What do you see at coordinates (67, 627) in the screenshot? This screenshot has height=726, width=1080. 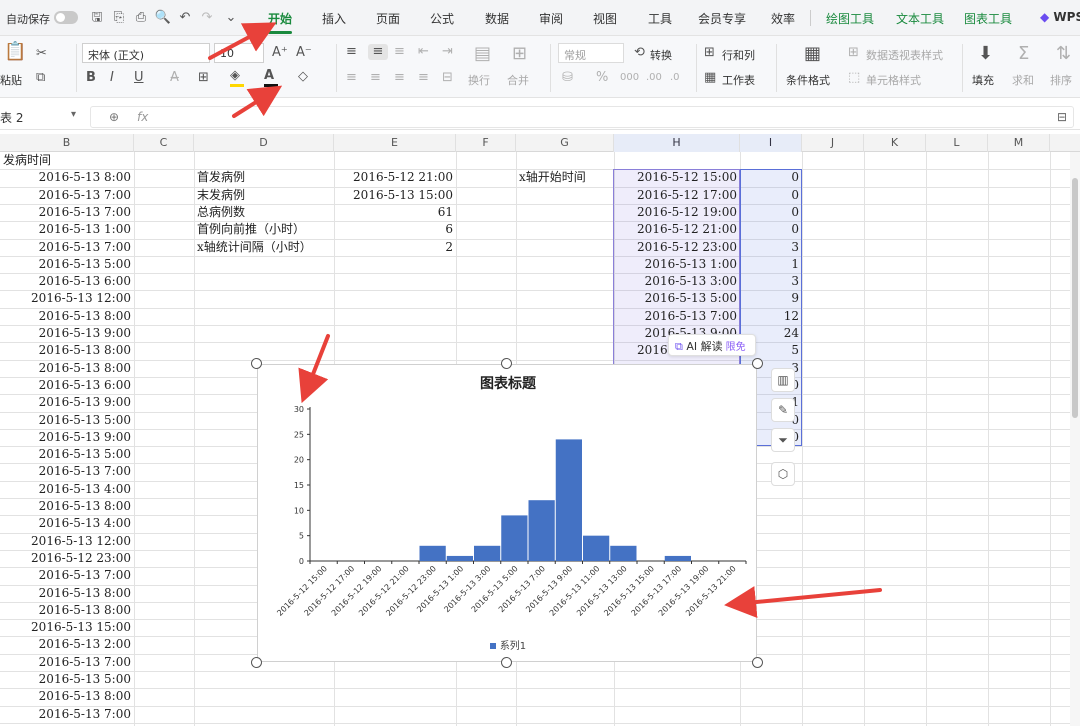 I see `cell-onset-time: 2016-5-13 15:00` at bounding box center [67, 627].